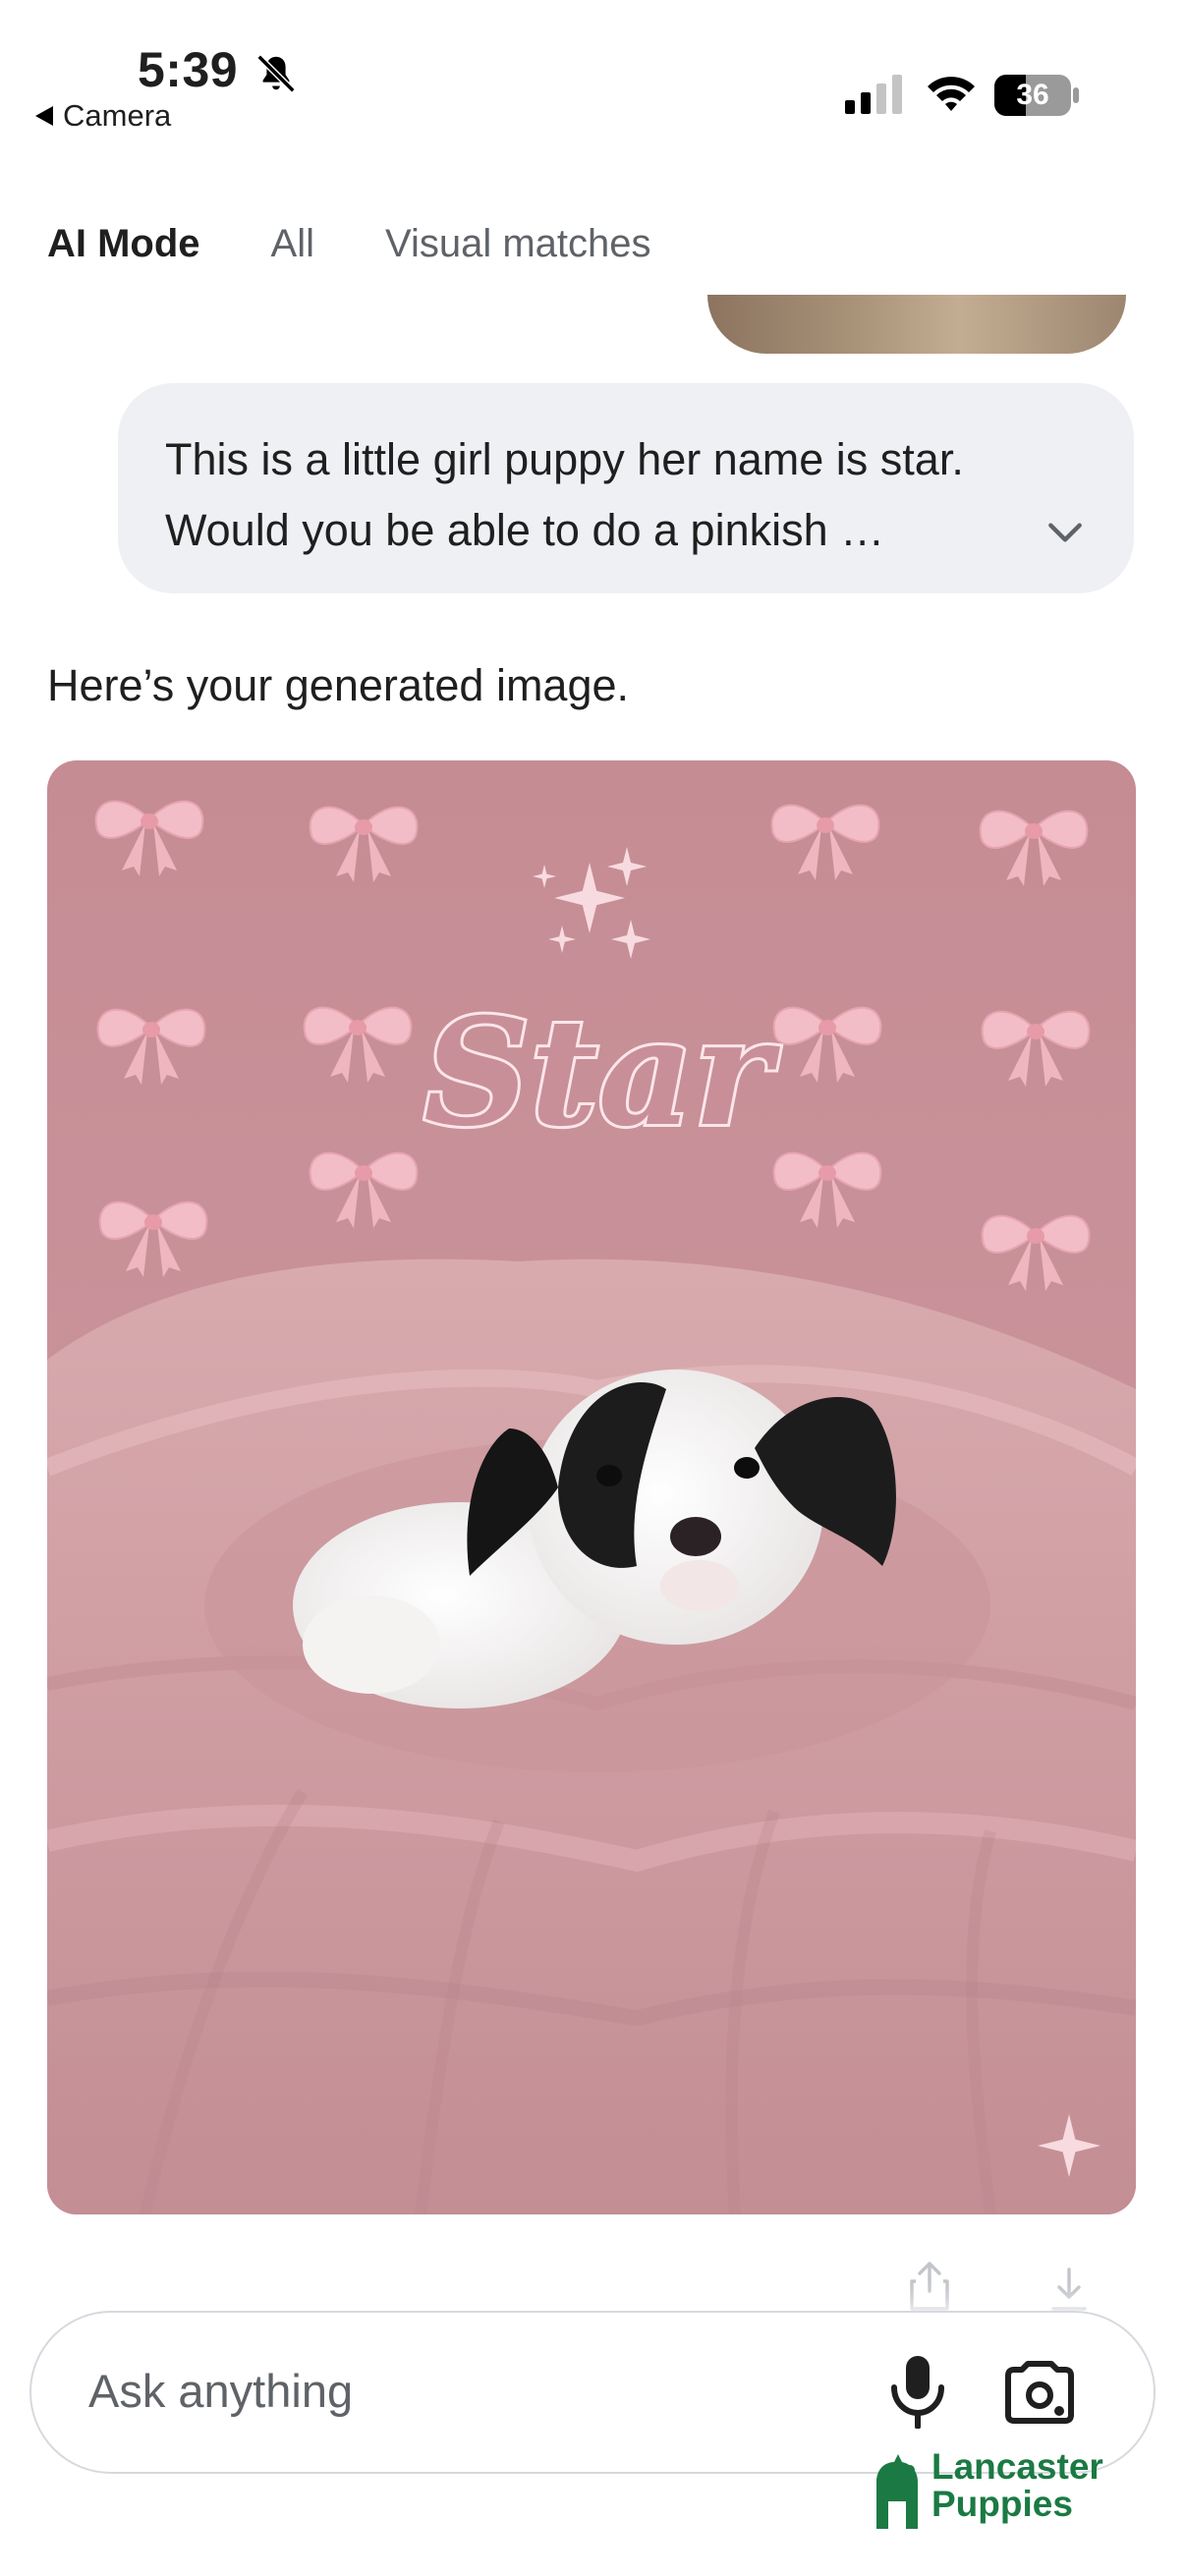 Image resolution: width=1185 pixels, height=2576 pixels. I want to click on tab-all: All, so click(292, 244).